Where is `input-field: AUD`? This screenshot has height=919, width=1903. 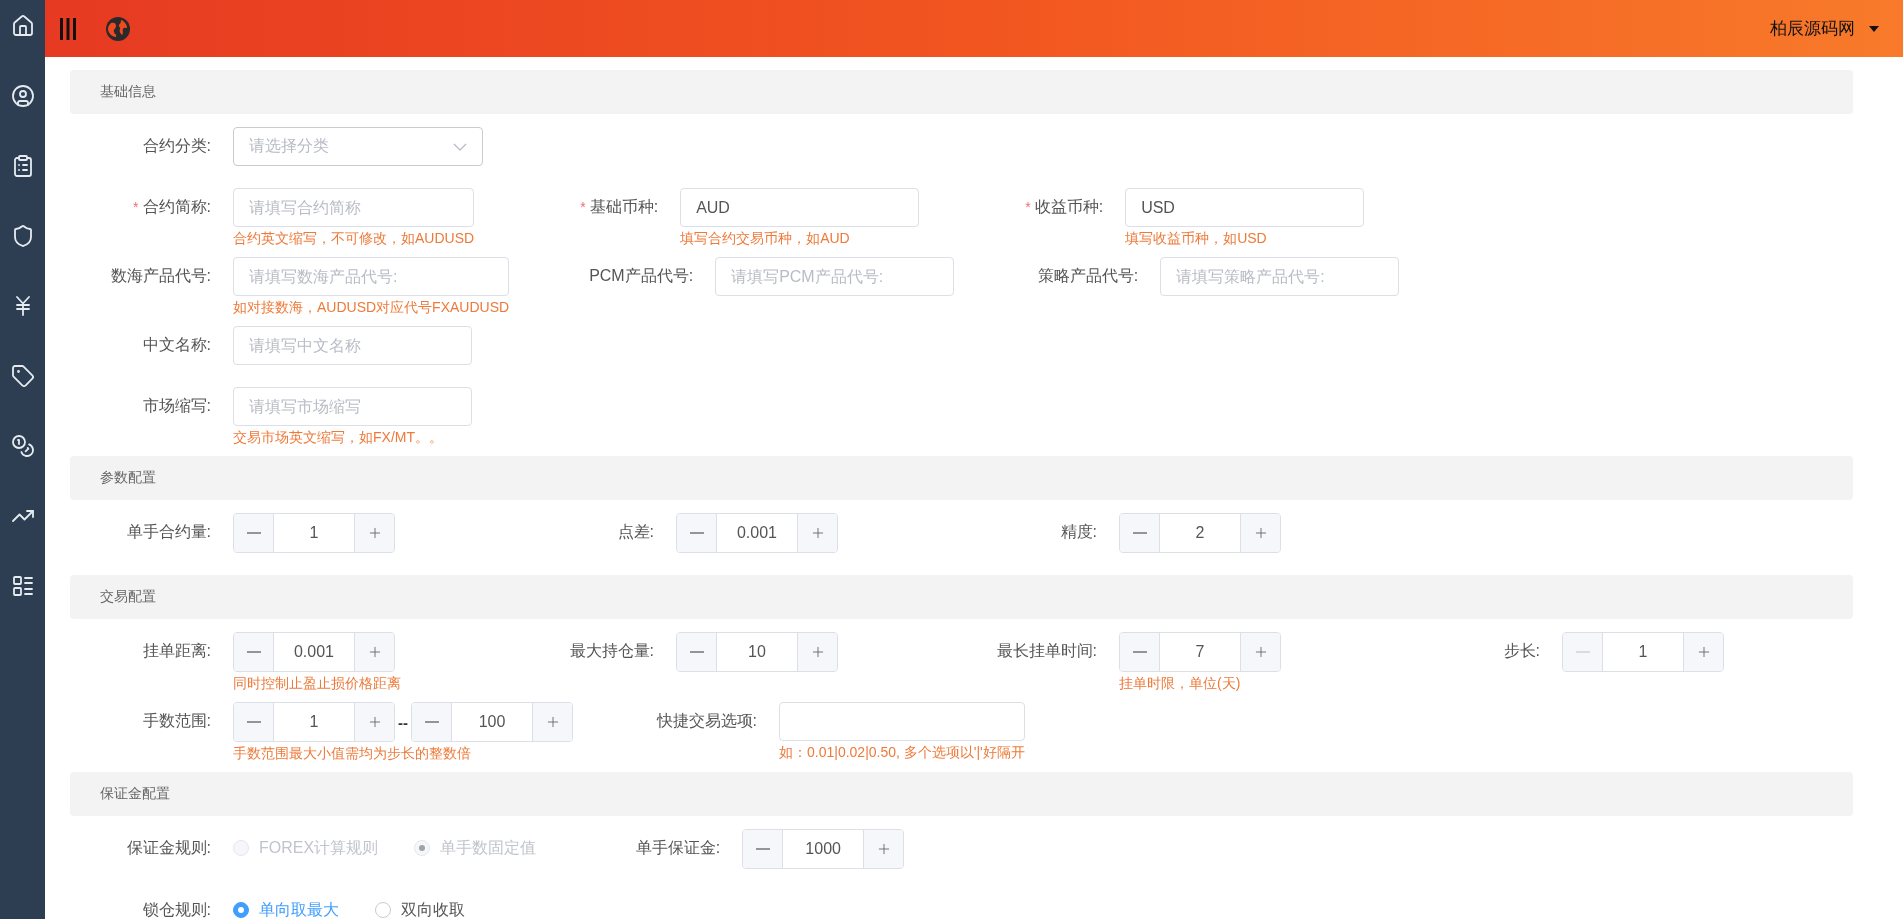
input-field: AUD is located at coordinates (800, 207).